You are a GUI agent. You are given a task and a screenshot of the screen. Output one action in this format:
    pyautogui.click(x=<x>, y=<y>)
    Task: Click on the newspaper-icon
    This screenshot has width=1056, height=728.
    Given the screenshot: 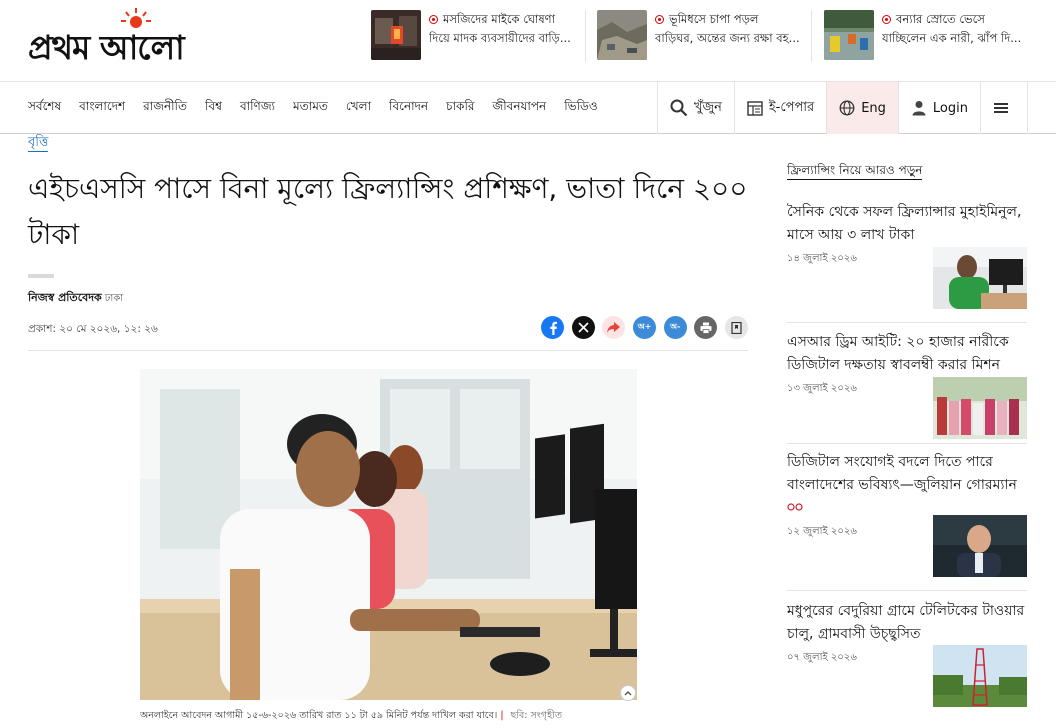 What is the action you would take?
    pyautogui.click(x=755, y=108)
    